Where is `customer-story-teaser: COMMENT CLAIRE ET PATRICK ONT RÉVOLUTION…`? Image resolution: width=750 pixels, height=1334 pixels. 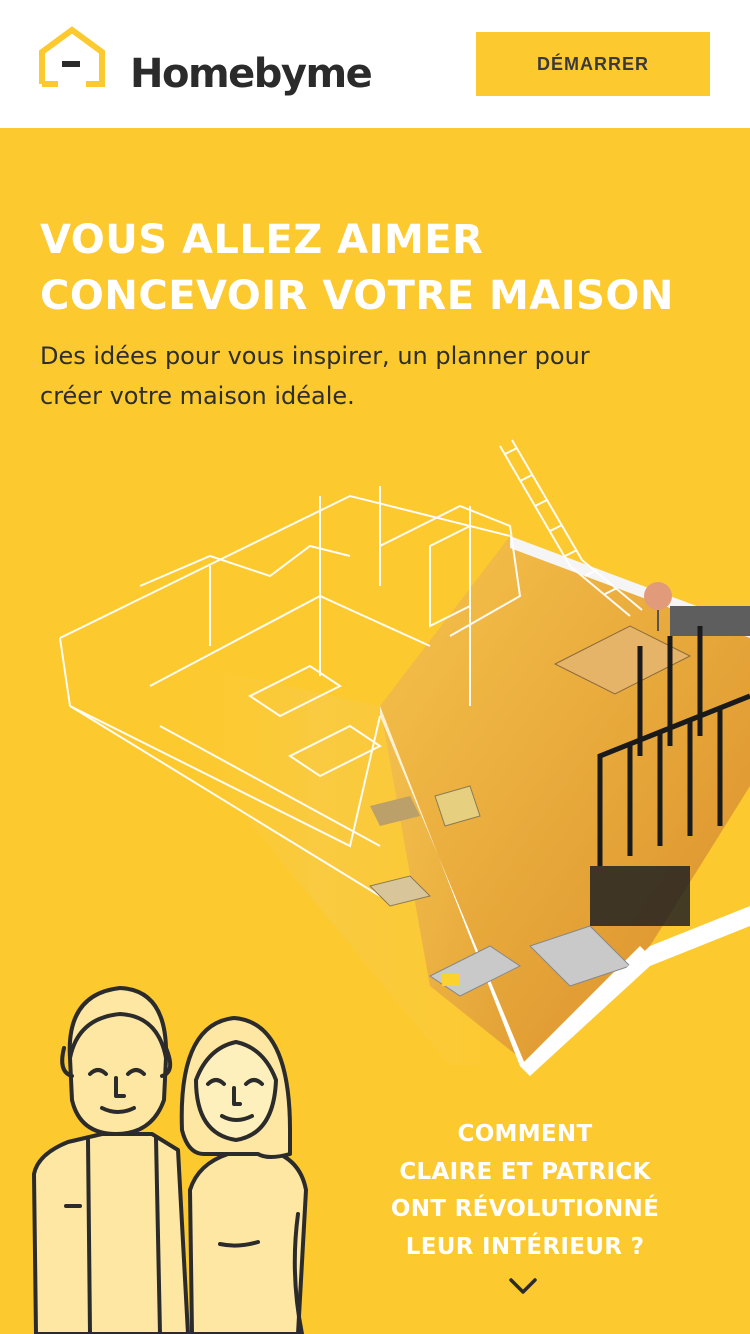 customer-story-teaser: COMMENT CLAIRE ET PATRICK ONT RÉVOLUTION… is located at coordinates (525, 1191).